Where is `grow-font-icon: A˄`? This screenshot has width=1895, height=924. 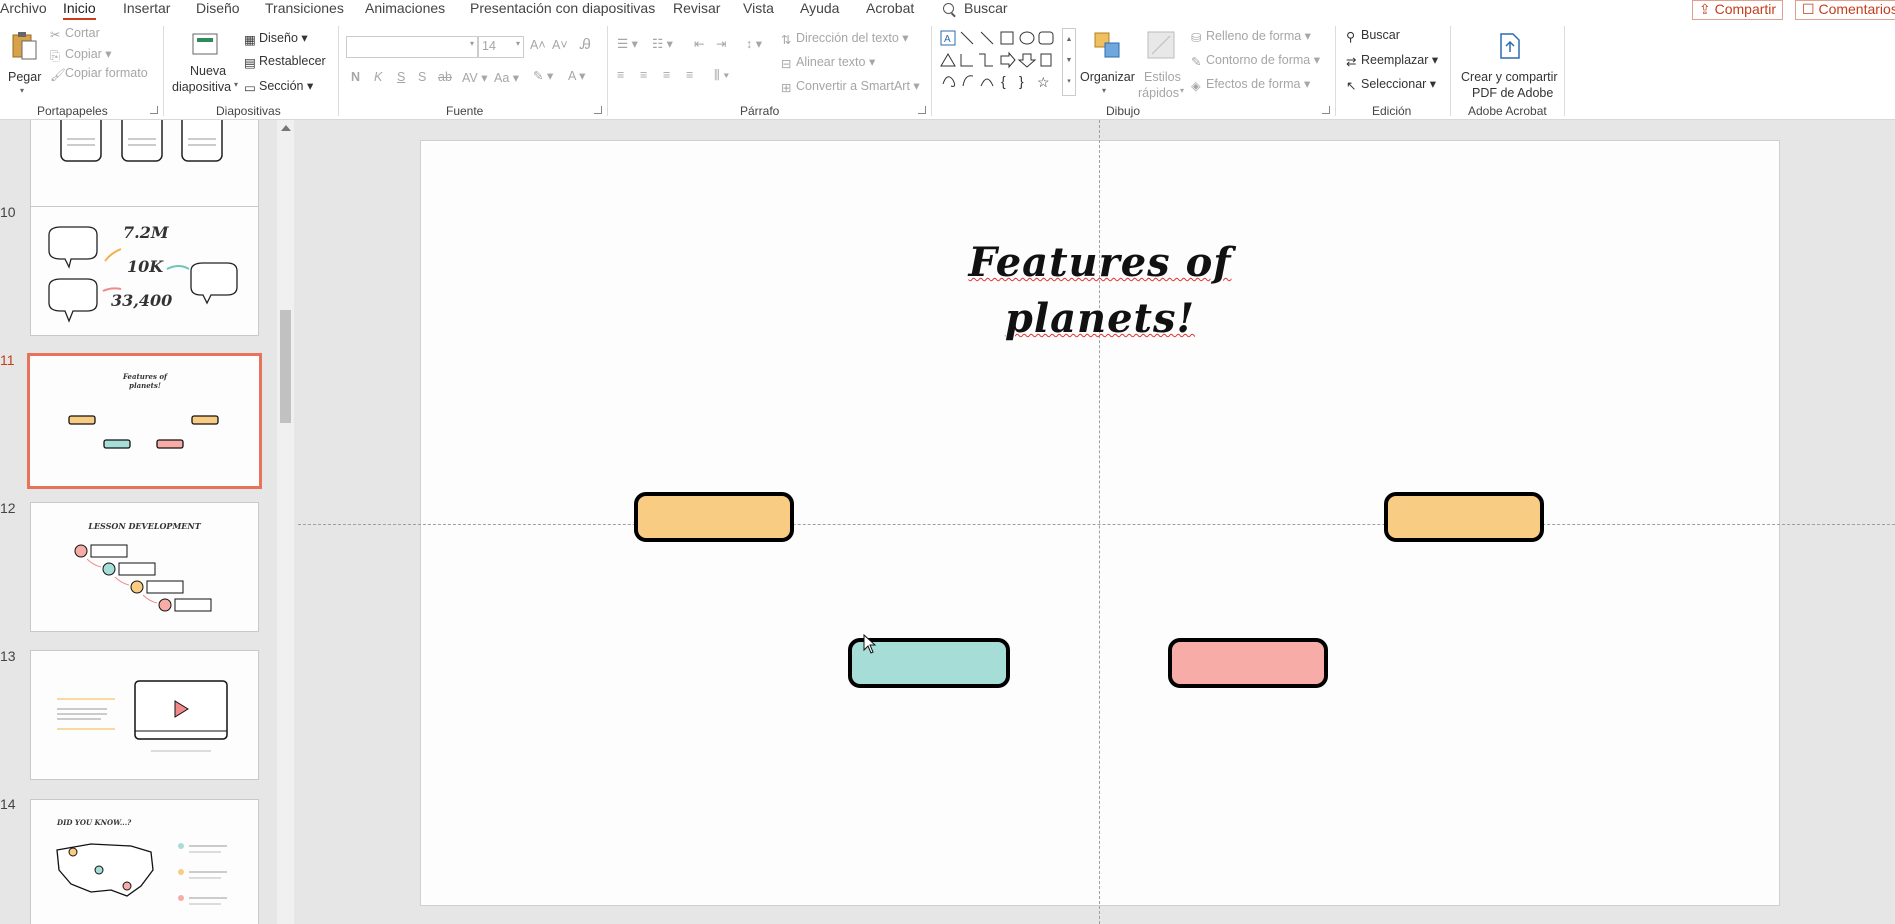 grow-font-icon: A˄ is located at coordinates (538, 45).